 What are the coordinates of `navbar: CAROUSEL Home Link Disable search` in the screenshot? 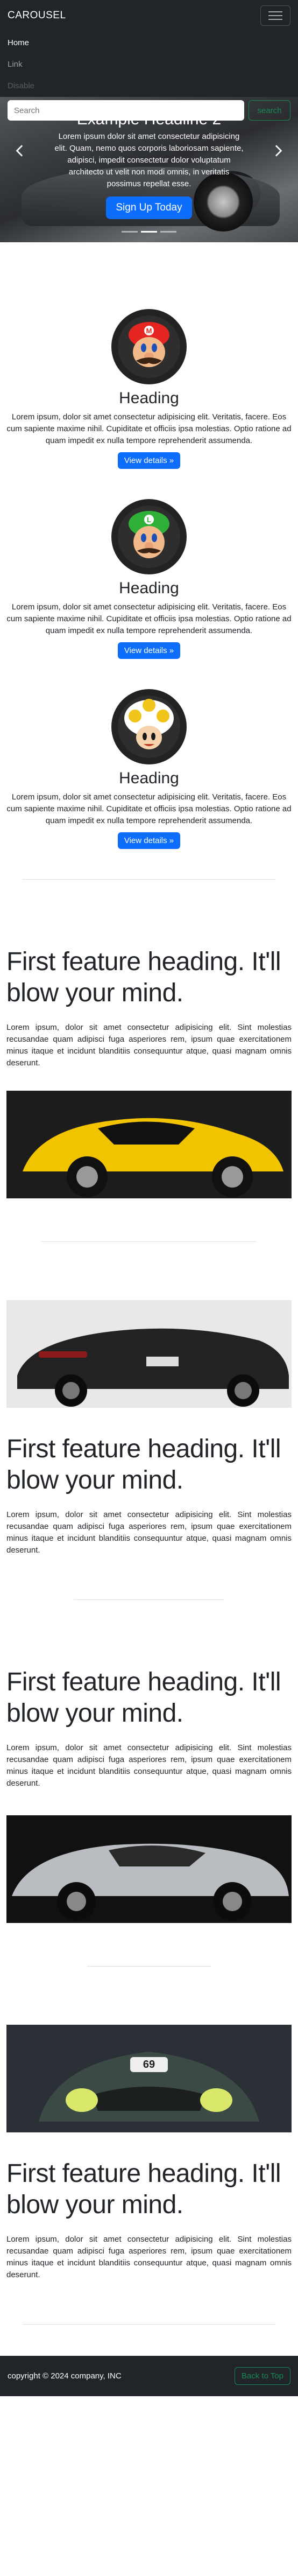 It's located at (149, 60).